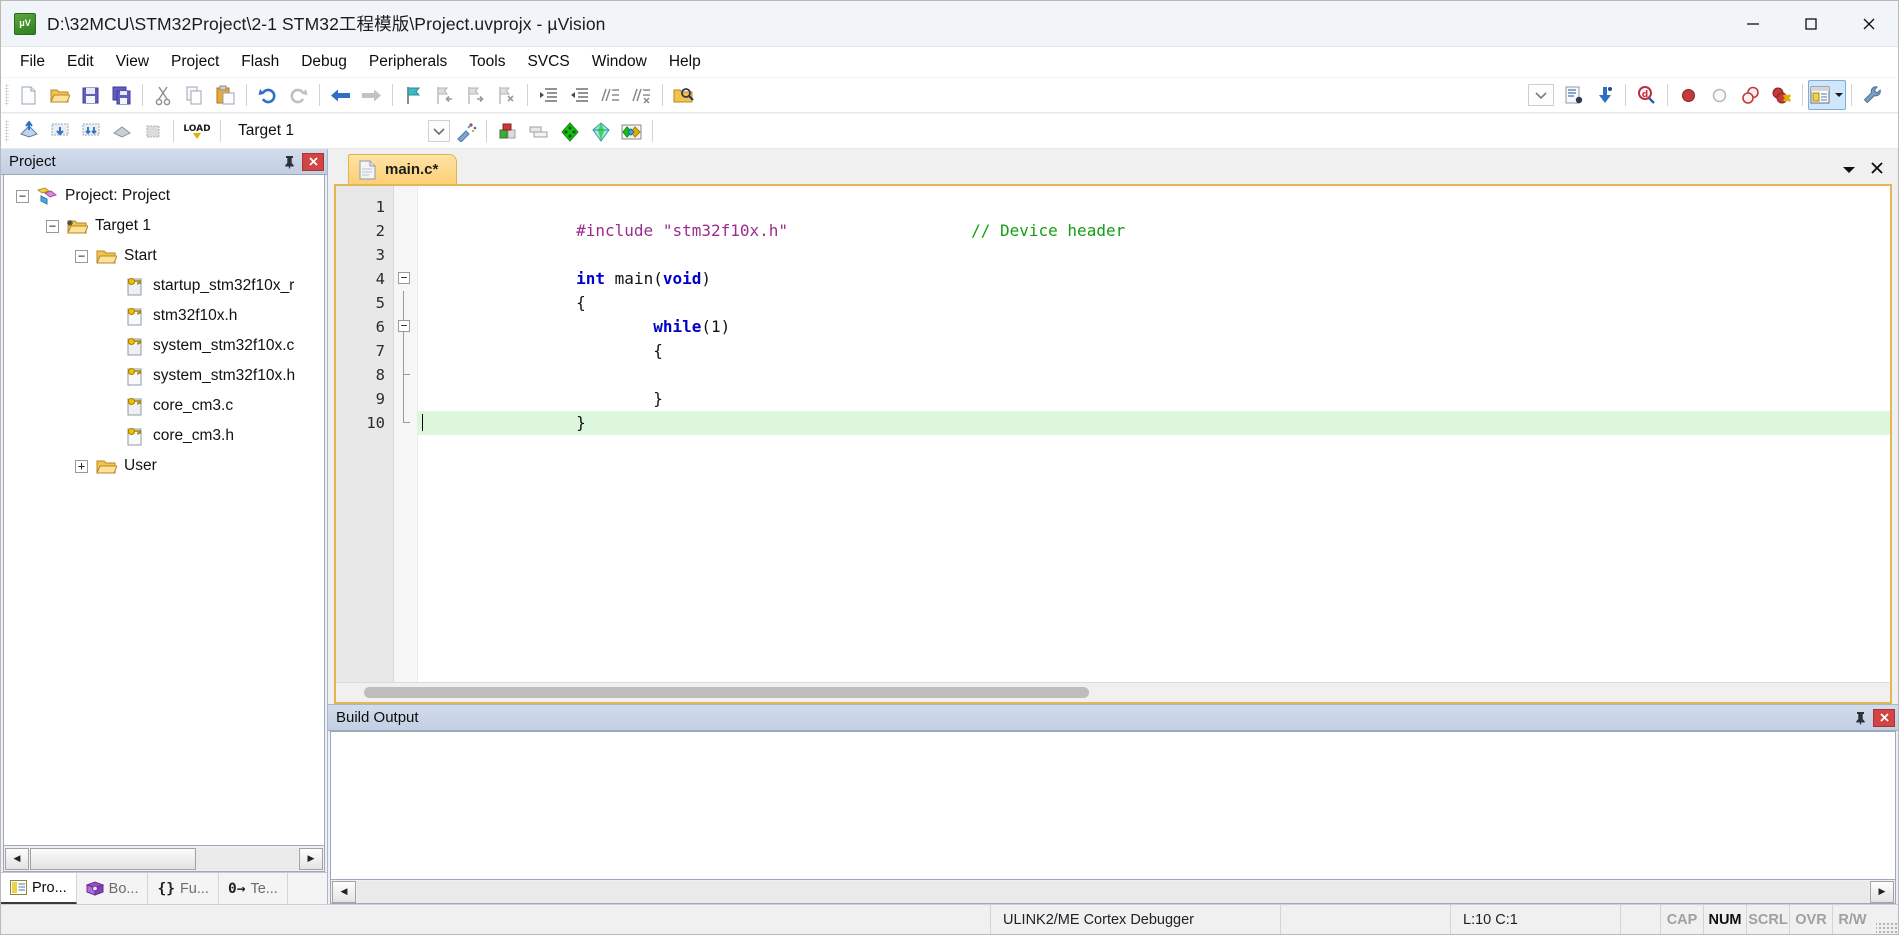 Image resolution: width=1899 pixels, height=935 pixels. I want to click on scroll-left-button: ◀, so click(17, 858).